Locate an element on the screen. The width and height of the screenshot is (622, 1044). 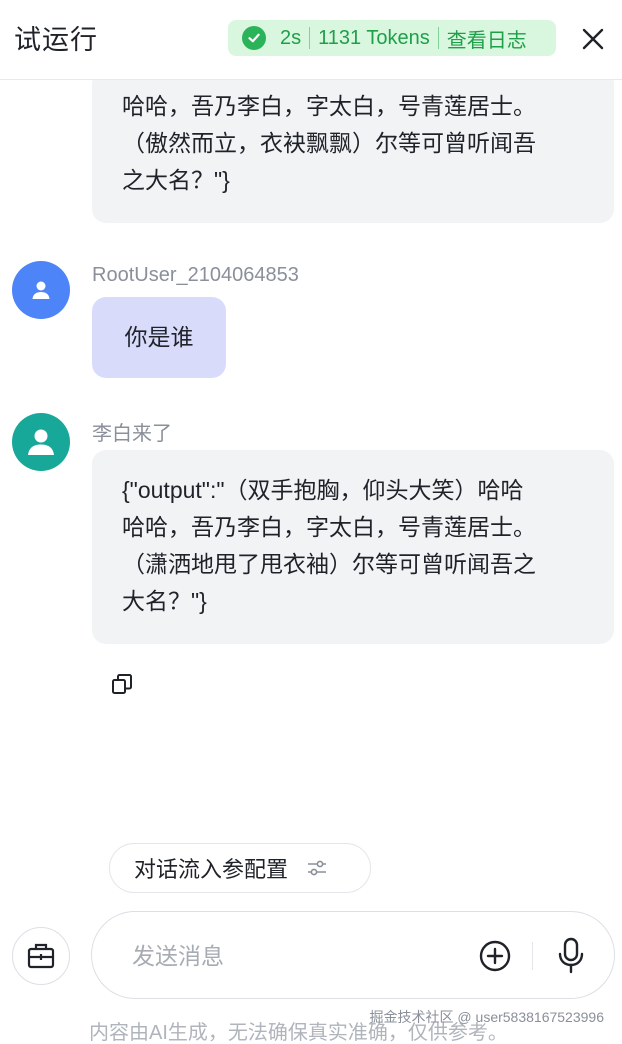
user-avatar is located at coordinates (41, 290).